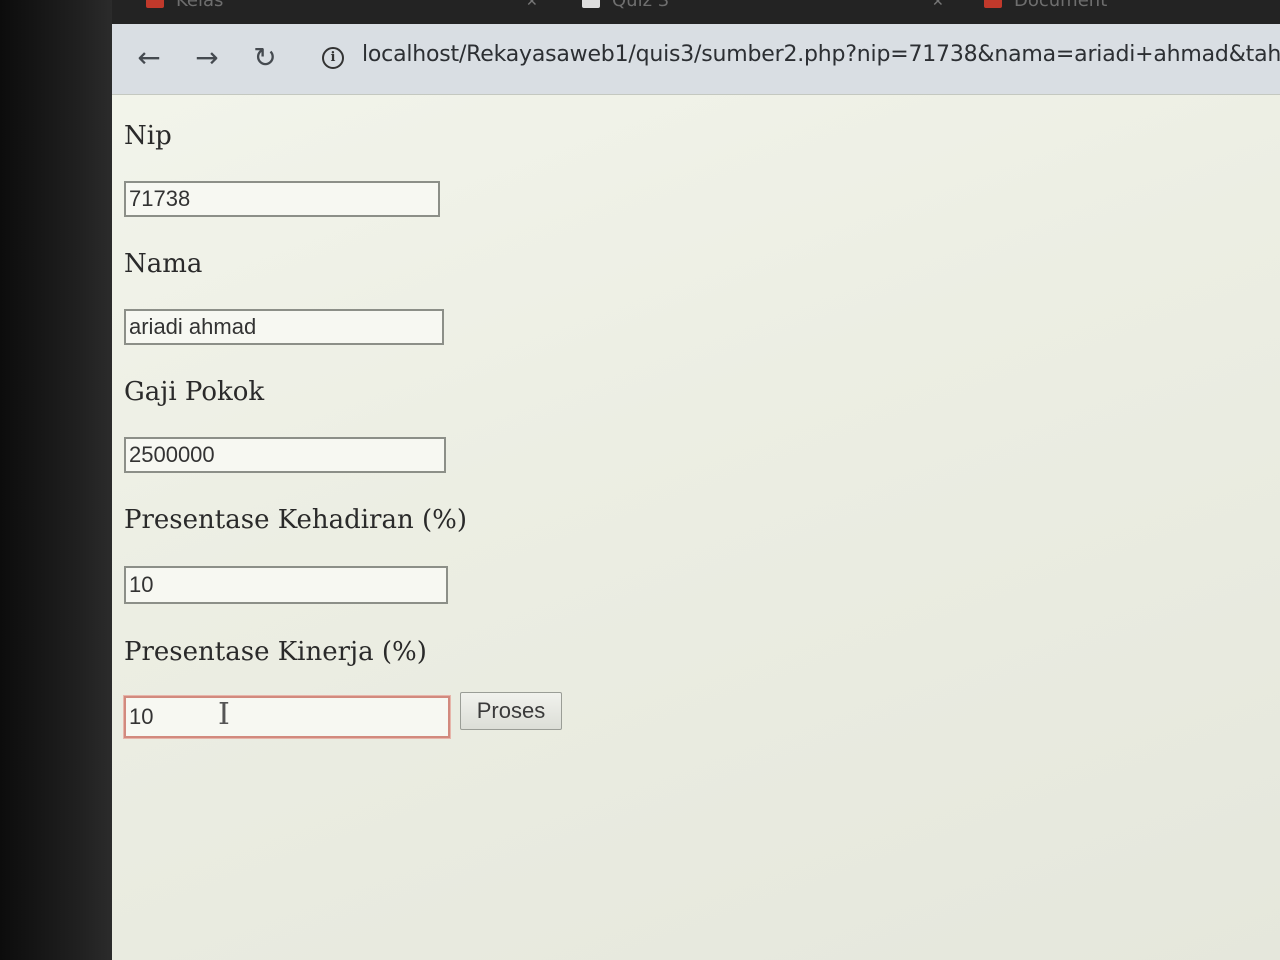 This screenshot has height=960, width=1280. Describe the element at coordinates (511, 711) in the screenshot. I see `proses-button: Proses` at that location.